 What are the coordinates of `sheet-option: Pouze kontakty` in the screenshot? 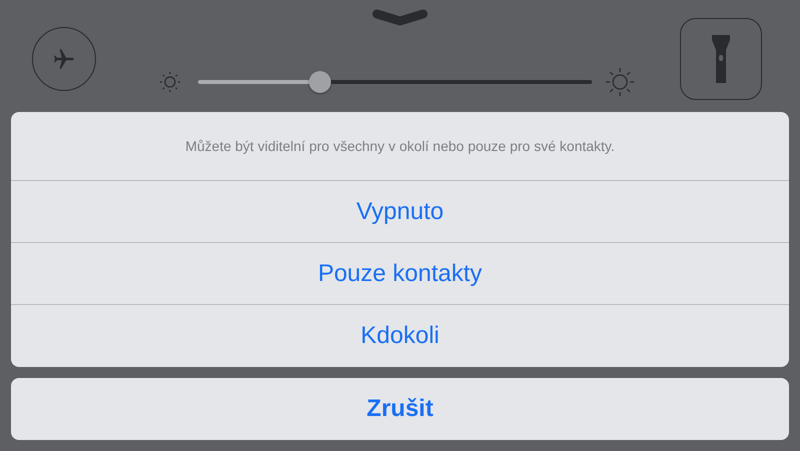 It's located at (400, 274).